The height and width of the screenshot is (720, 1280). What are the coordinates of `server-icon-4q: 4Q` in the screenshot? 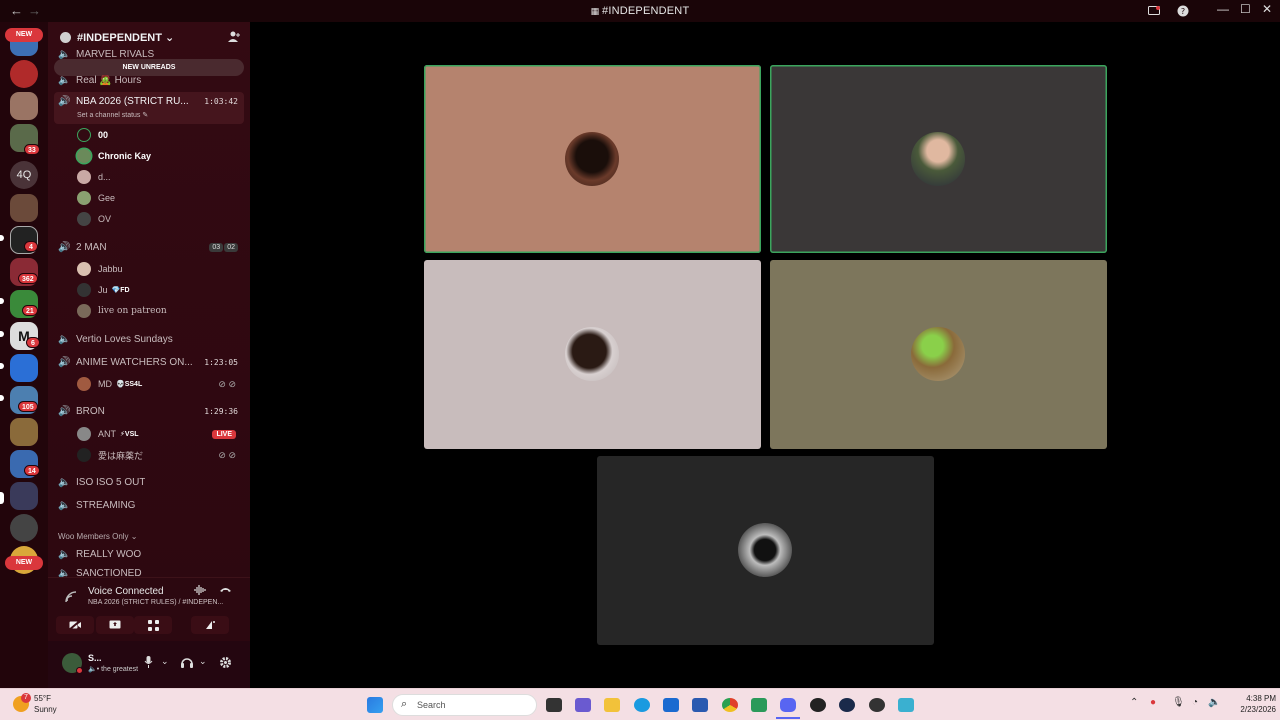 It's located at (24, 175).